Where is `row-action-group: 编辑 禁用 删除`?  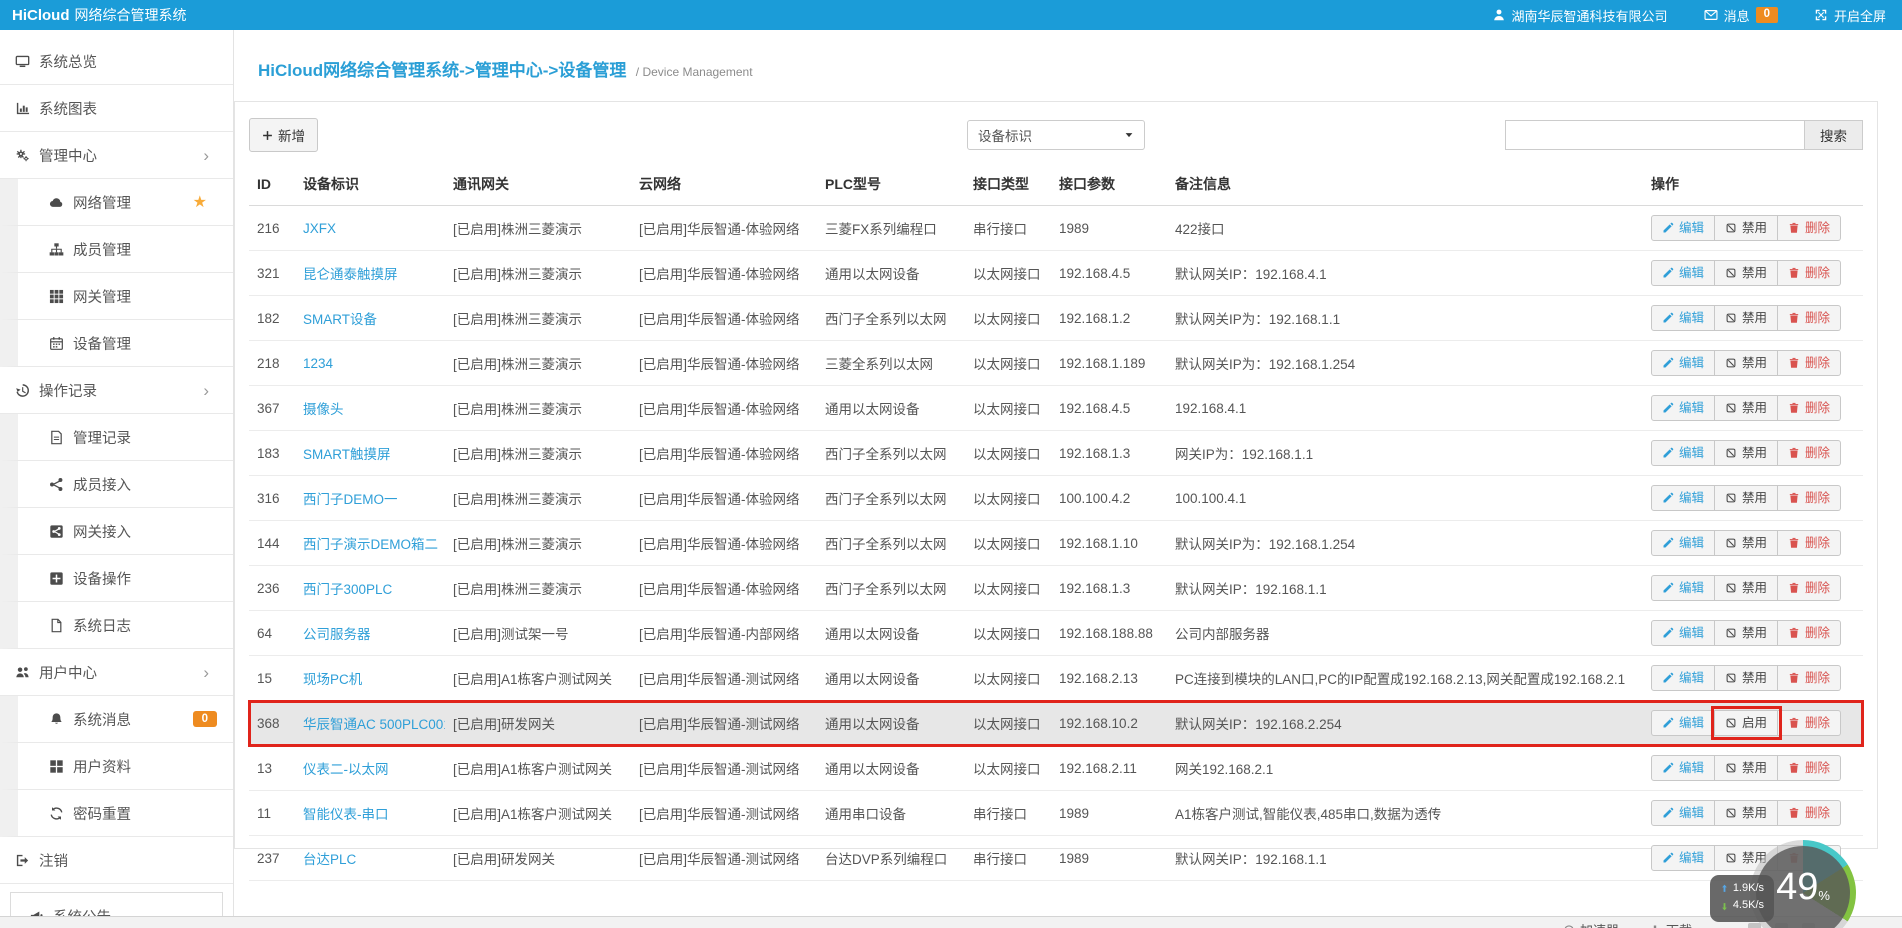
row-action-group: 编辑 禁用 删除 is located at coordinates (1746, 318).